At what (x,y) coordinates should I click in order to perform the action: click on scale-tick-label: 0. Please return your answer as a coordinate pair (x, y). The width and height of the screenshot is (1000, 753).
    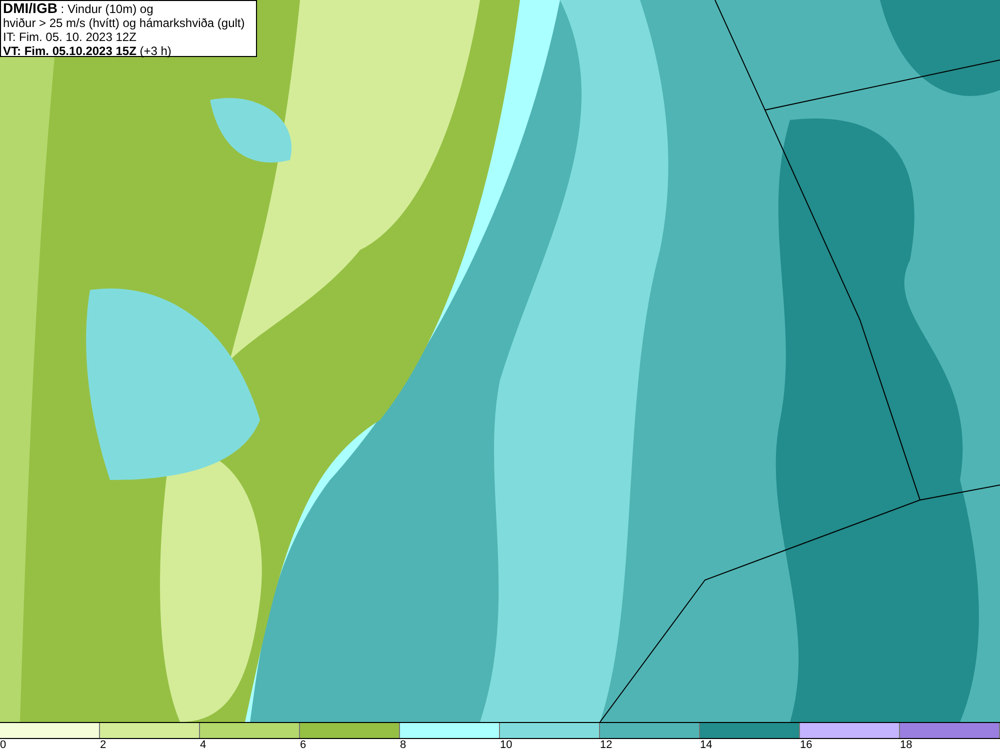
    Looking at the image, I should click on (3, 745).